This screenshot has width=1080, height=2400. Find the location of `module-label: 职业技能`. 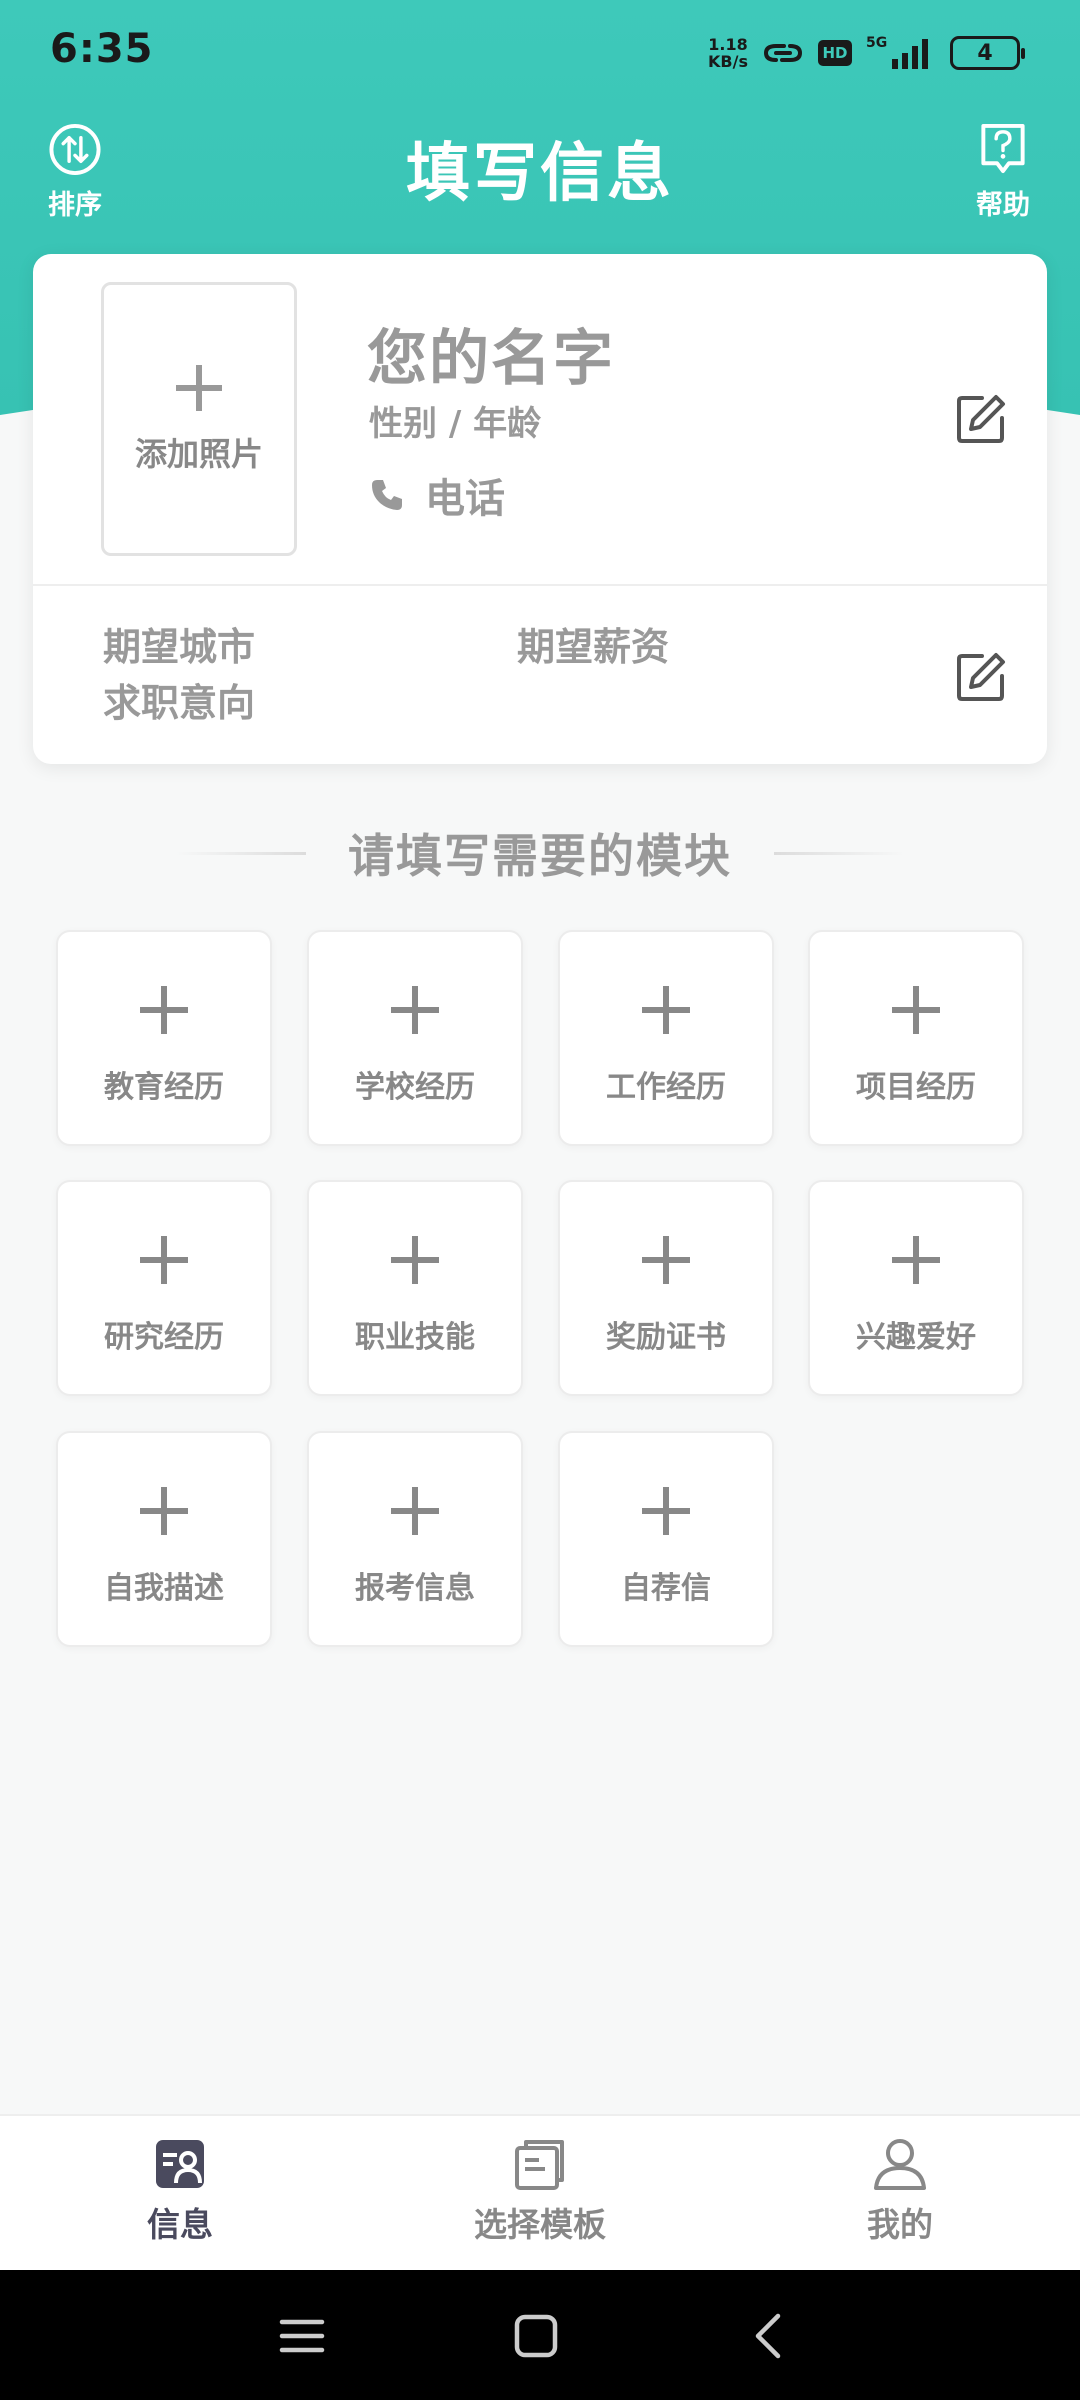

module-label: 职业技能 is located at coordinates (415, 1337).